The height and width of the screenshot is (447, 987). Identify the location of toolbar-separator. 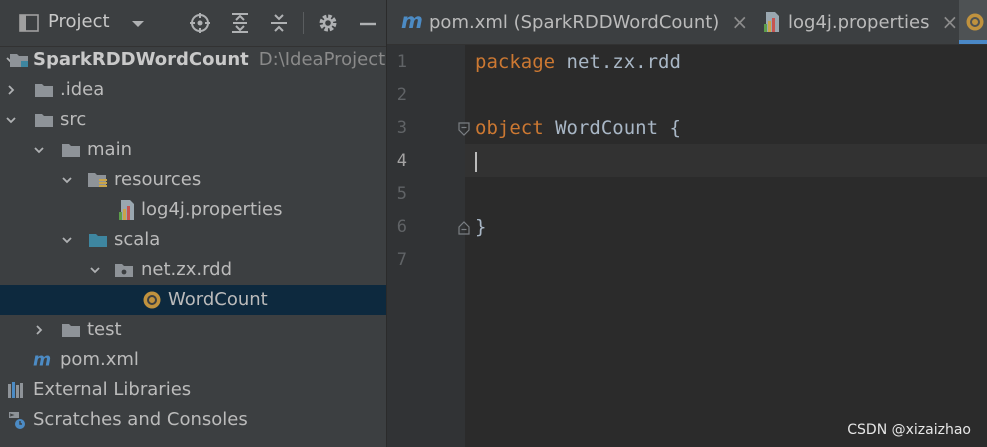
(303, 23).